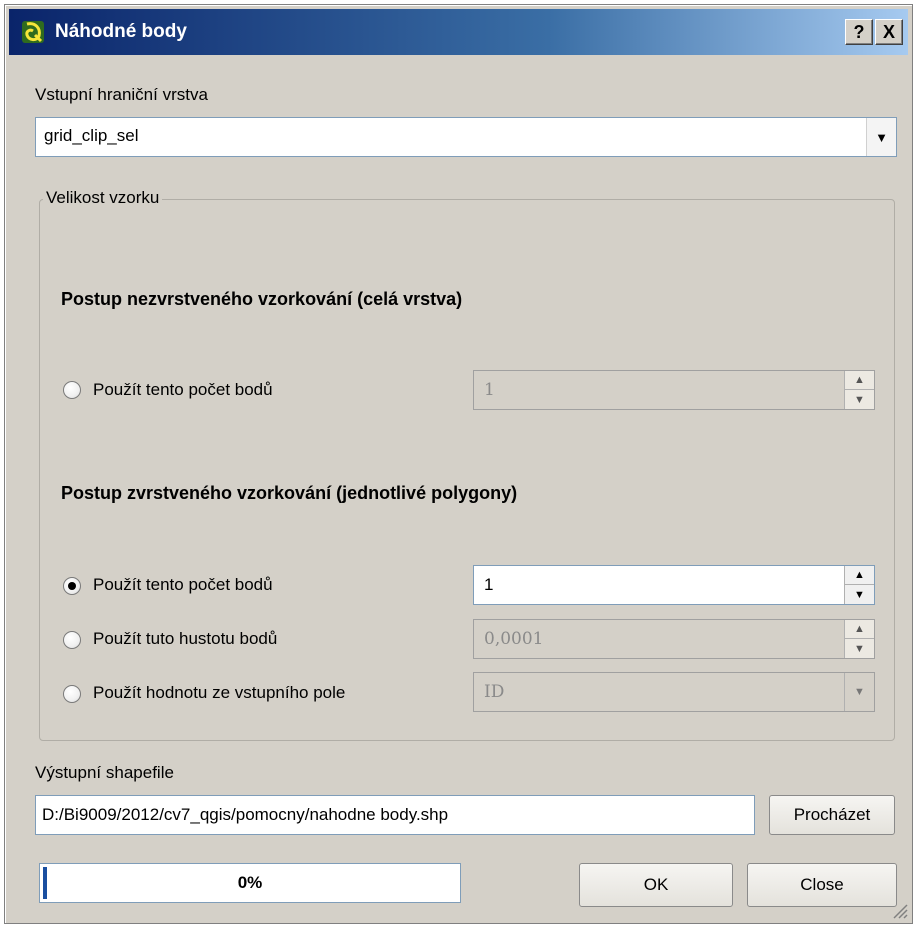  Describe the element at coordinates (899, 910) in the screenshot. I see `resize-grip-icon` at that location.